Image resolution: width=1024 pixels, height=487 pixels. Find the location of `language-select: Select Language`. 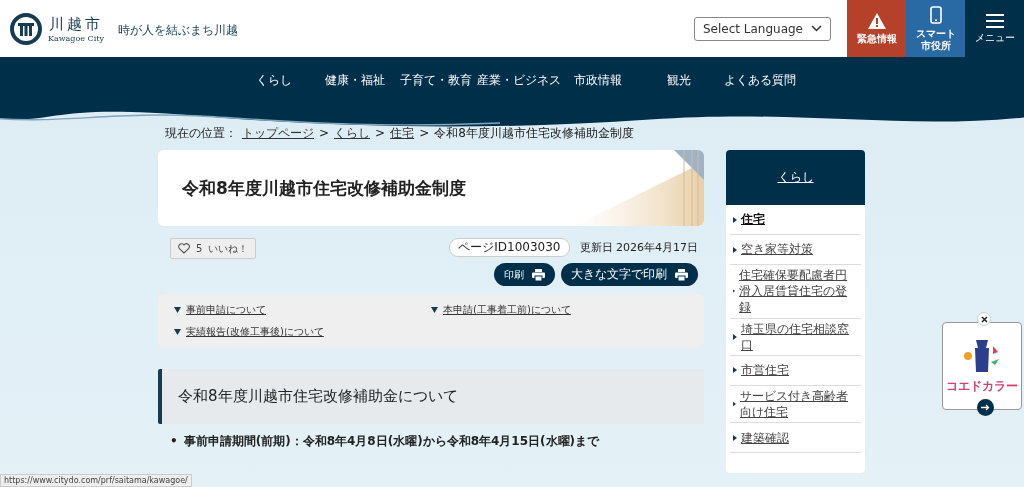

language-select: Select Language is located at coordinates (762, 28).